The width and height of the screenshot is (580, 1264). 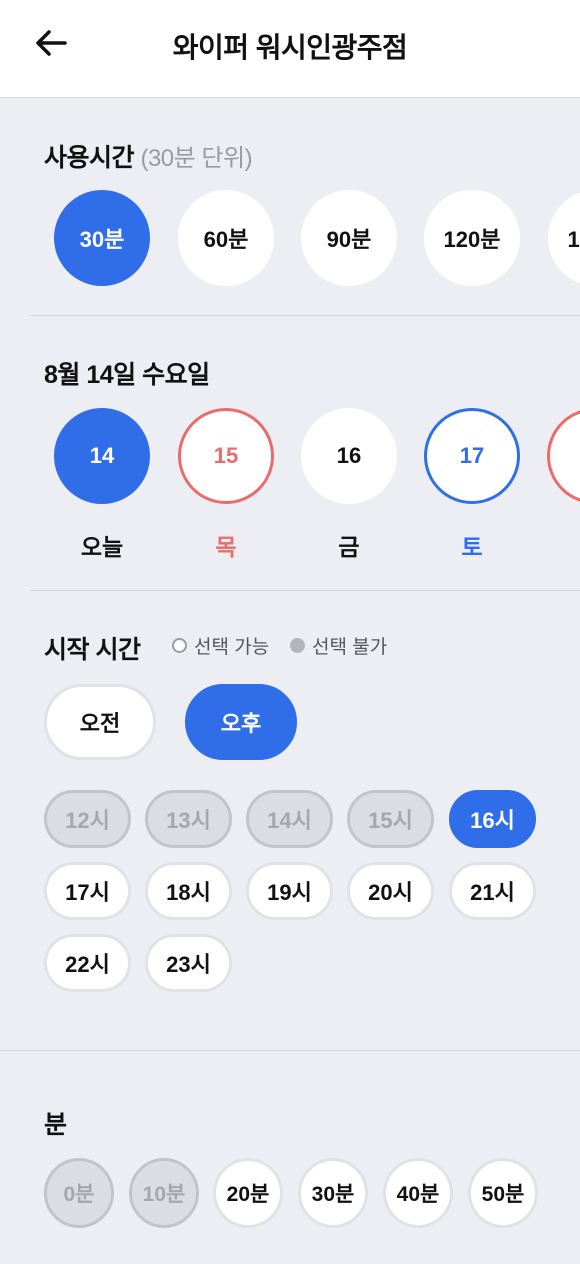 I want to click on hour-option-12: 12시, so click(x=87, y=819).